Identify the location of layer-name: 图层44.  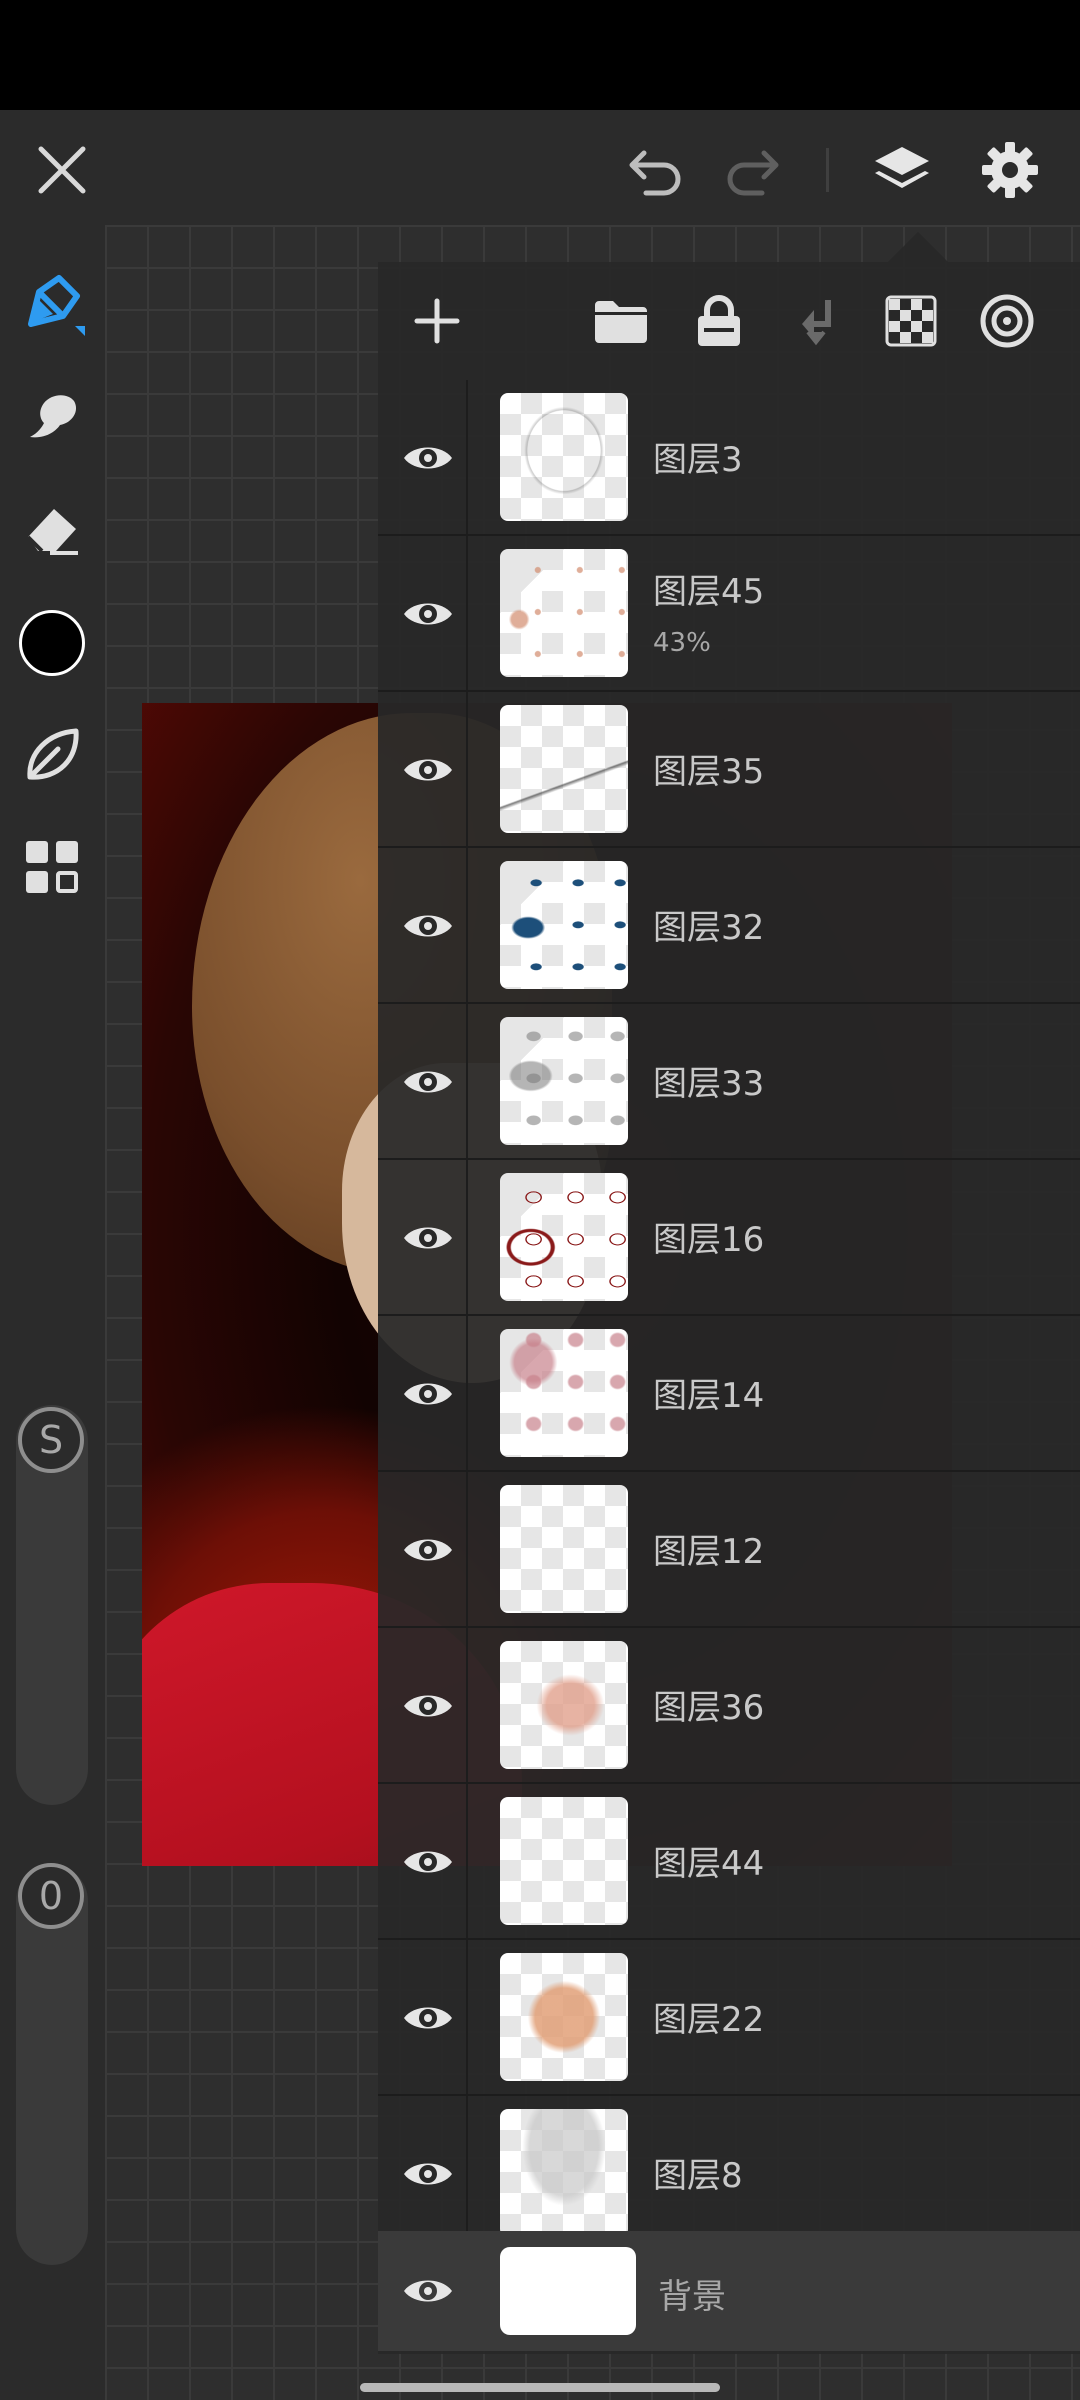
(709, 1864).